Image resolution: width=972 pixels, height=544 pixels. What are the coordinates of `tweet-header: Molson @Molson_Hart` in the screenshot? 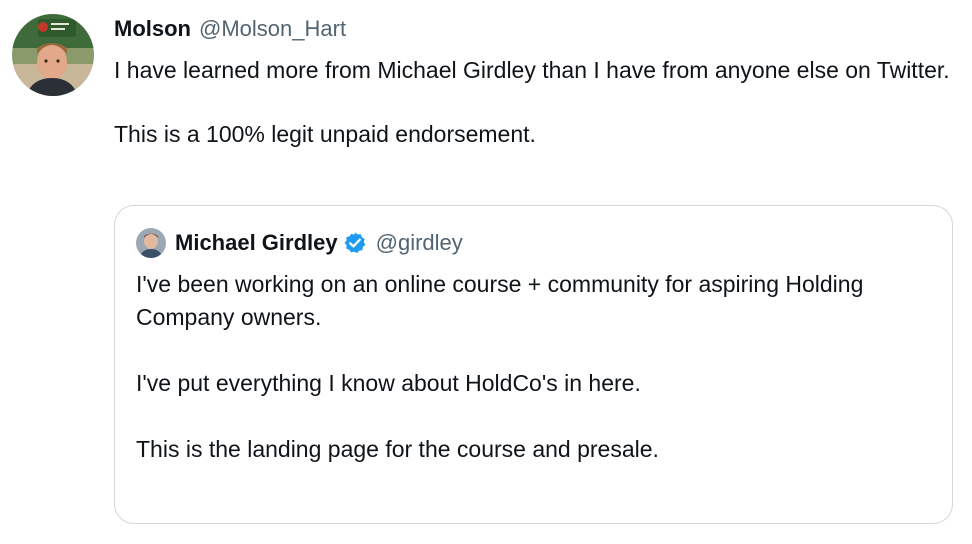 It's located at (230, 31).